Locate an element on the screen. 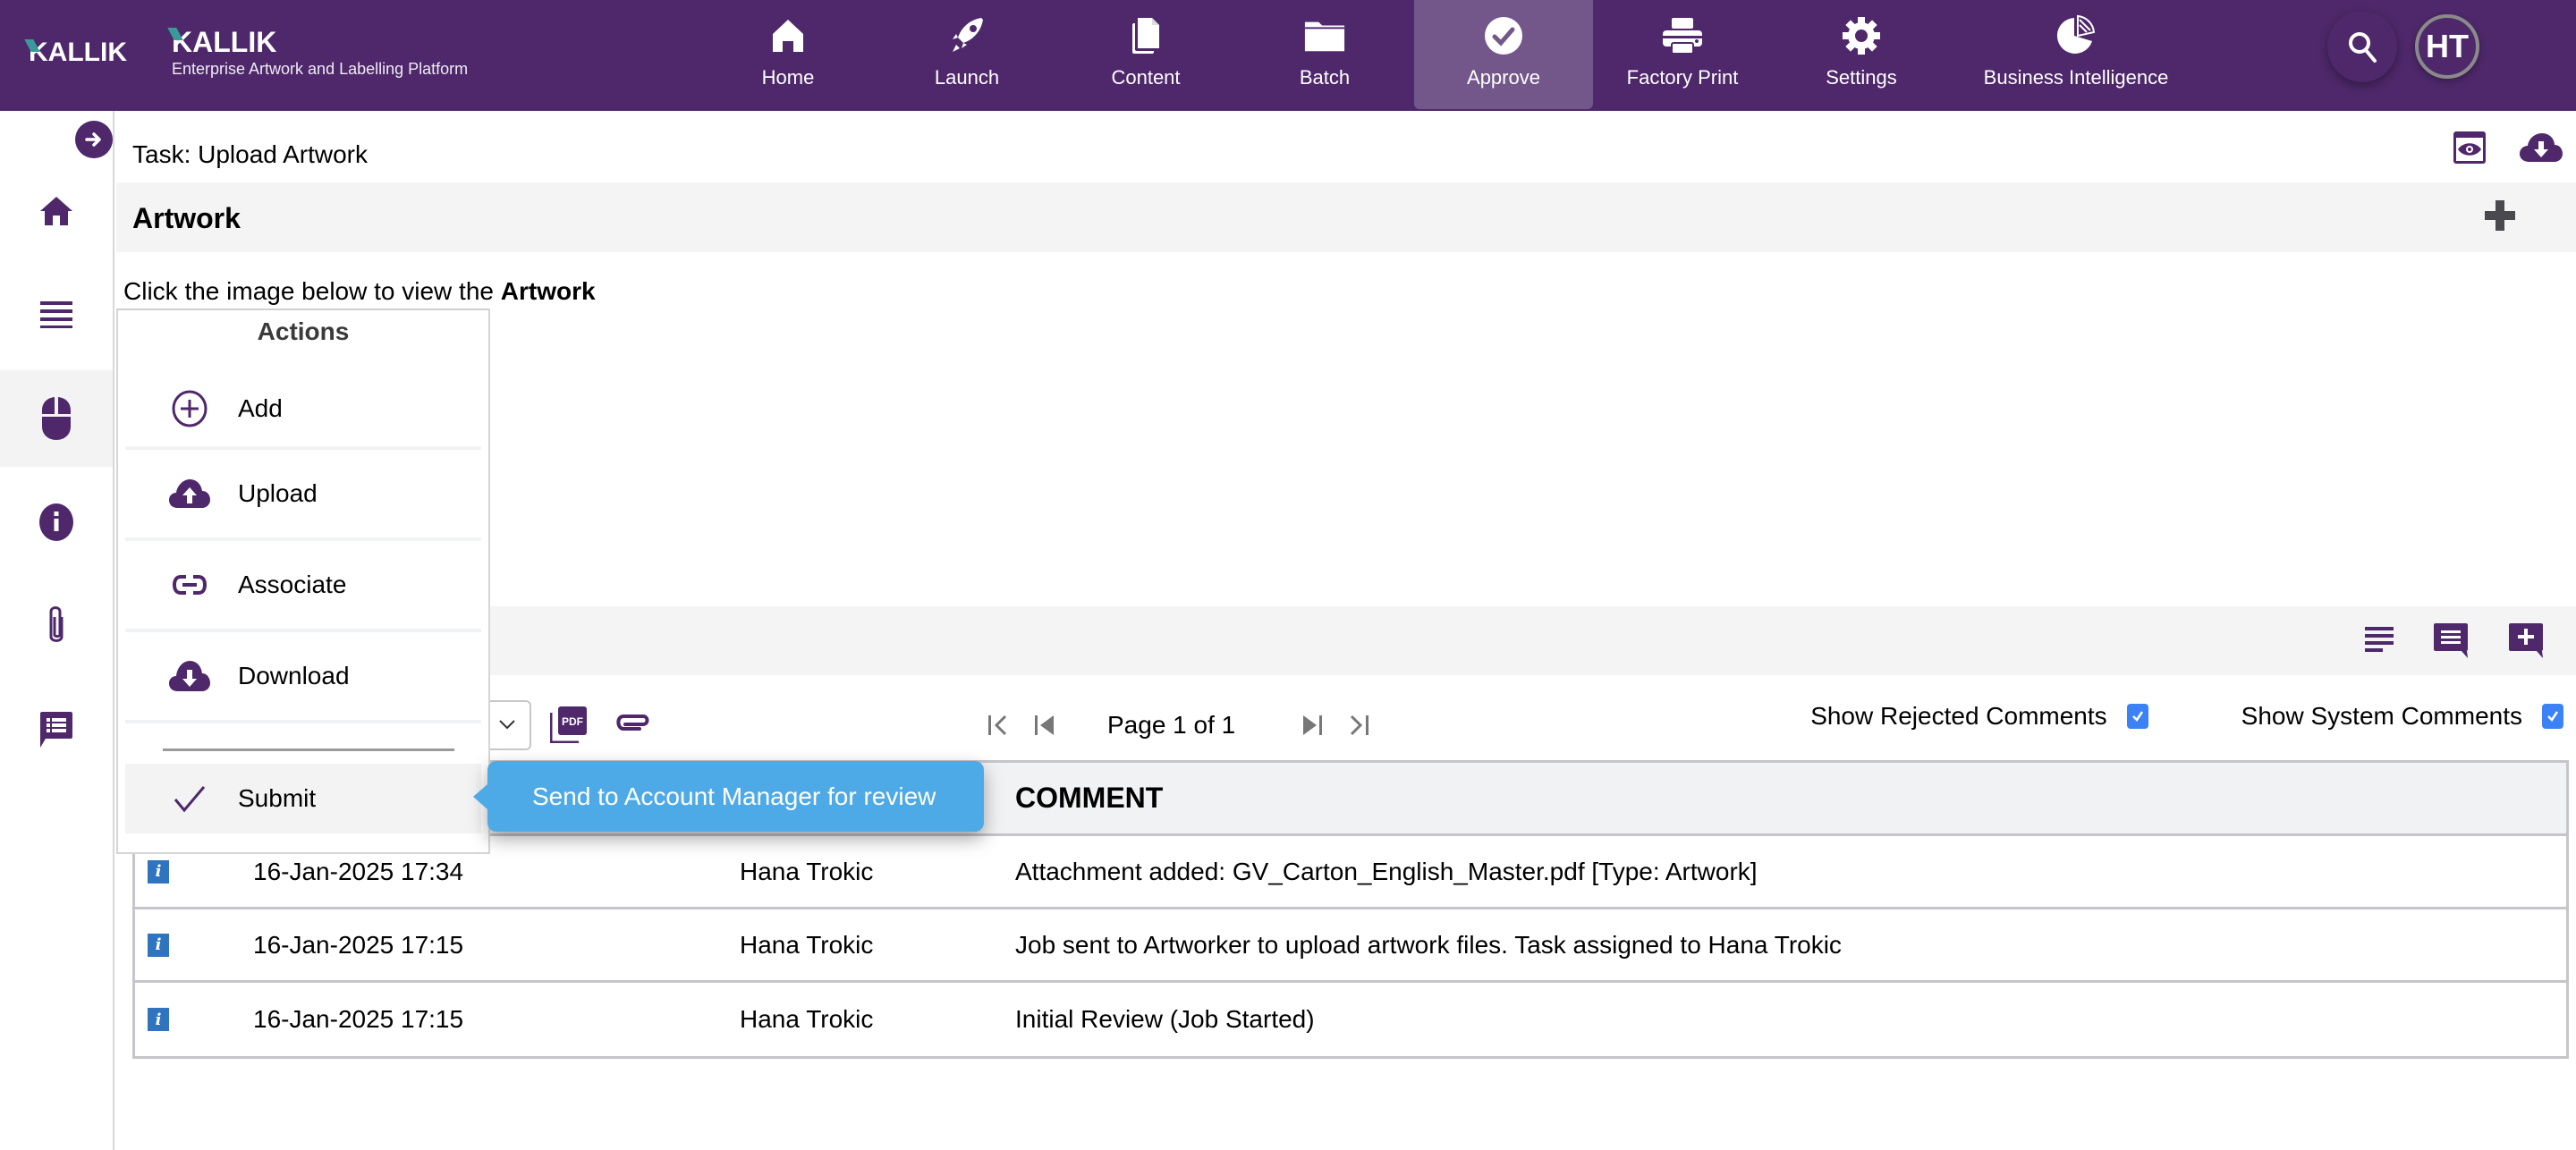 The height and width of the screenshot is (1150, 2576). artwork-section-bar: Artwork is located at coordinates (1346, 217).